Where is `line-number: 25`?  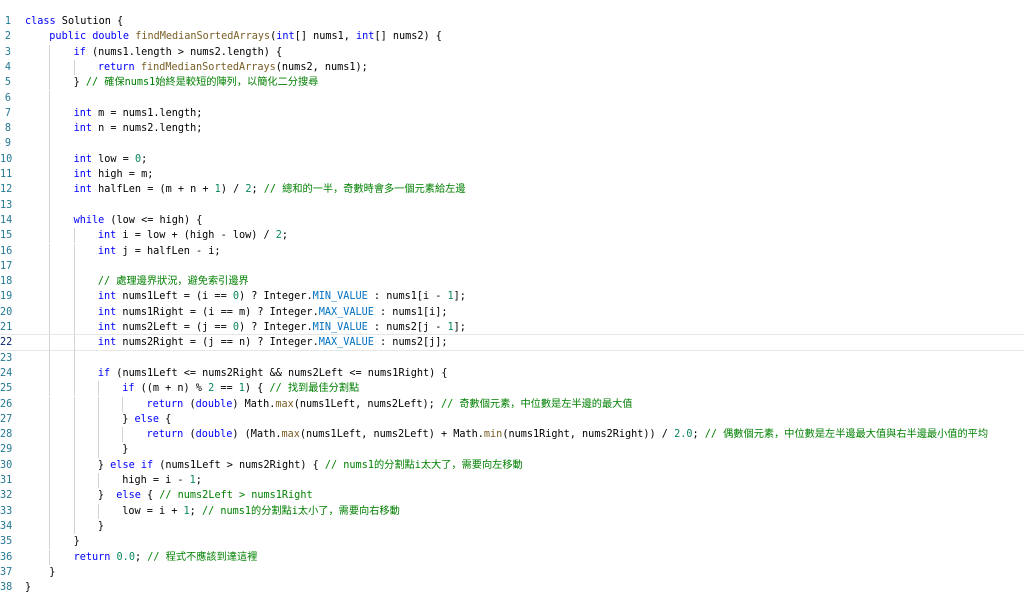 line-number: 25 is located at coordinates (6, 389).